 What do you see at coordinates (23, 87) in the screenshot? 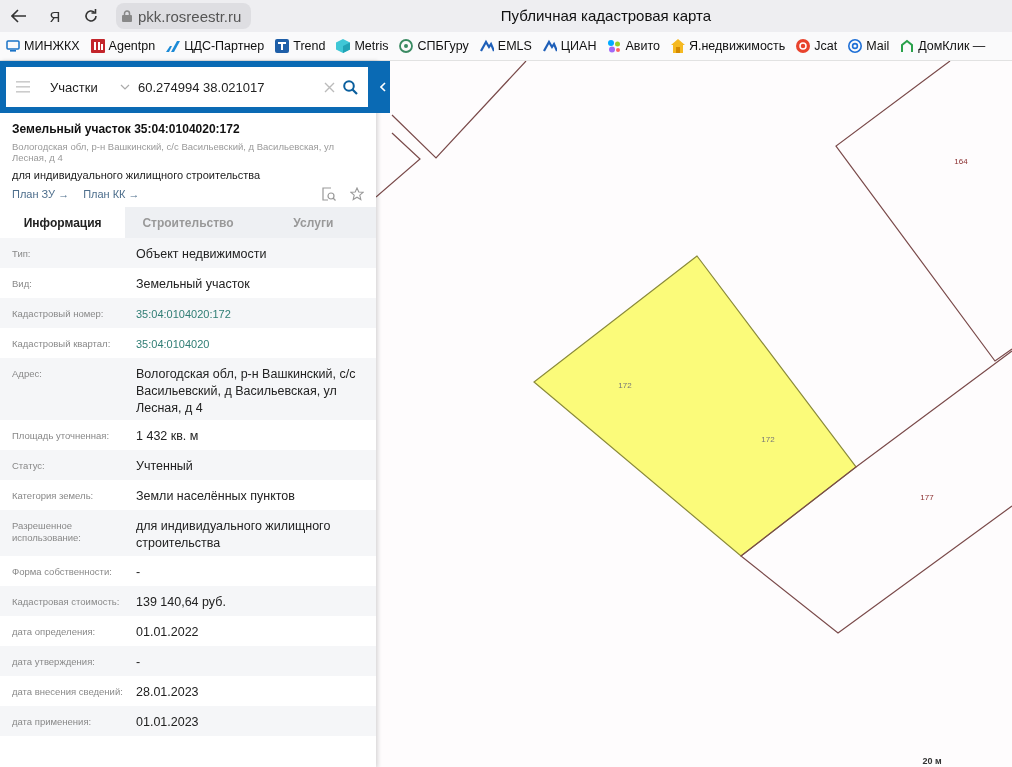
I see `menu-icon` at bounding box center [23, 87].